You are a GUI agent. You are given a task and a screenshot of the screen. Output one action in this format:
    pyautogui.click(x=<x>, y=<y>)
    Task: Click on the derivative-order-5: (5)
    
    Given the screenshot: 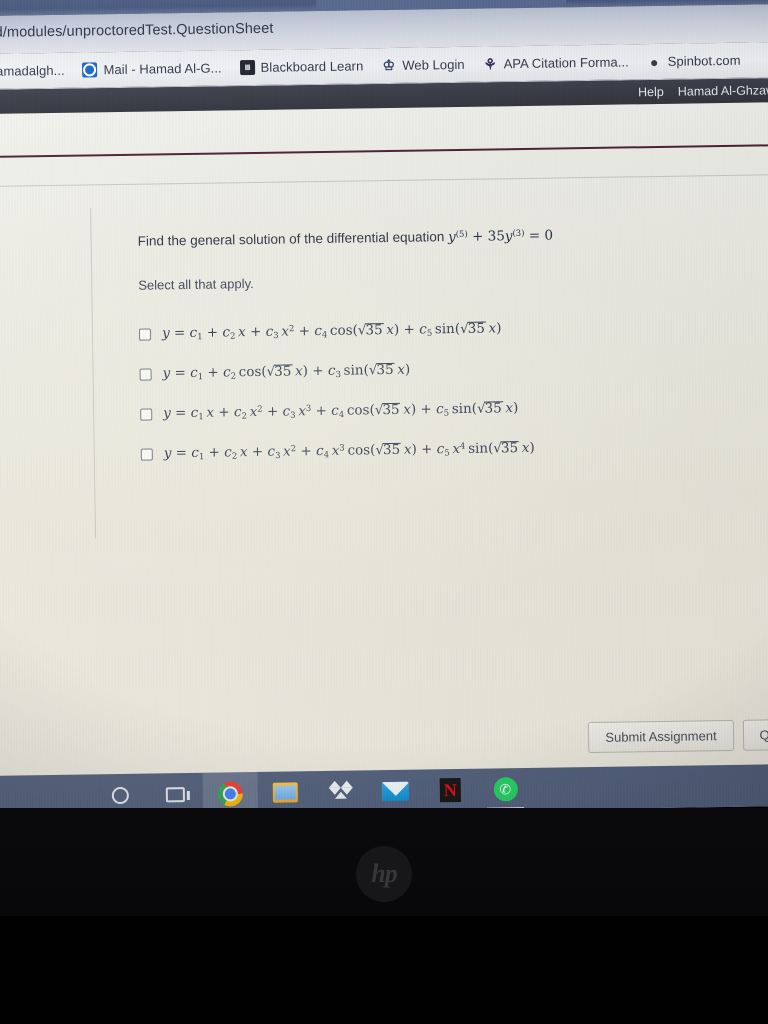 What is the action you would take?
    pyautogui.click(x=461, y=234)
    